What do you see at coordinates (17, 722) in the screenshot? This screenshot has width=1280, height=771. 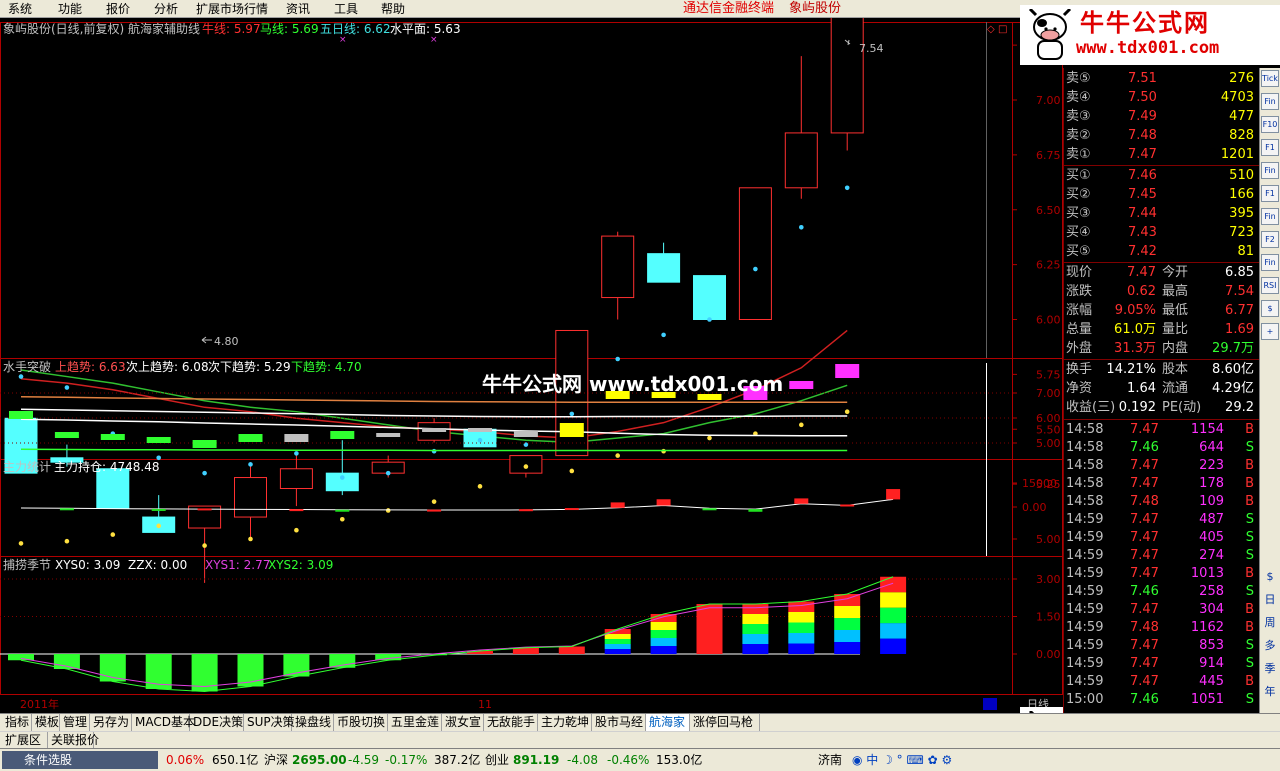 I see `indicator-tab: 指标` at bounding box center [17, 722].